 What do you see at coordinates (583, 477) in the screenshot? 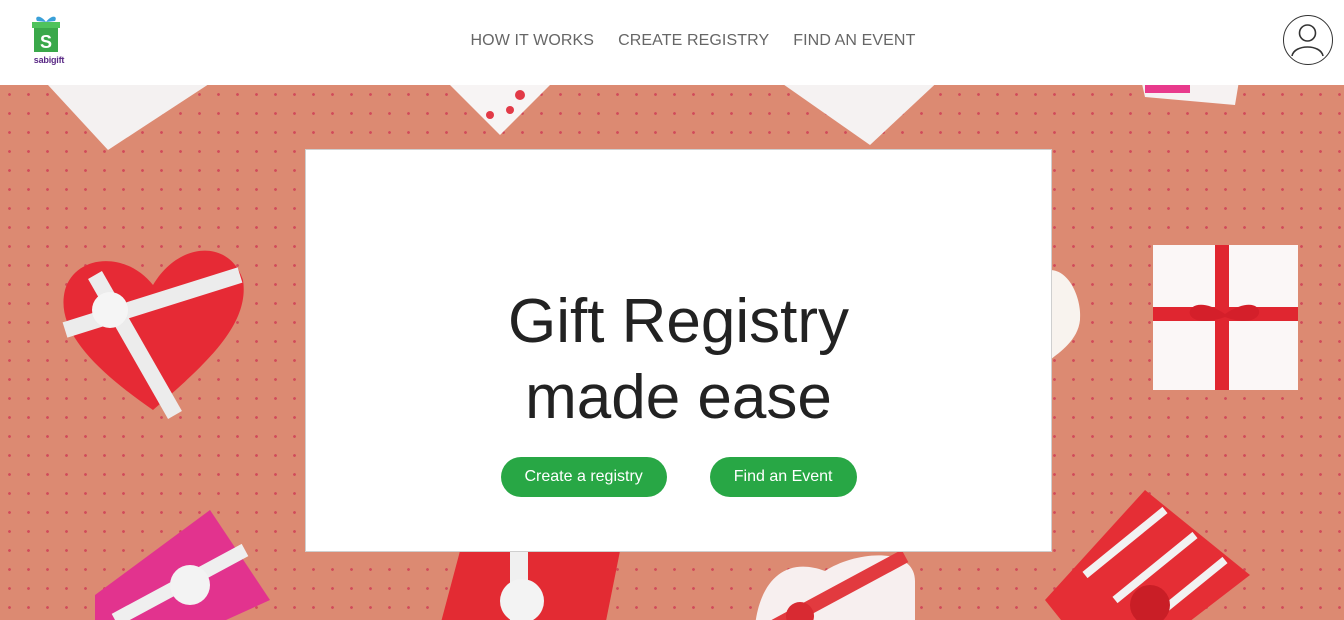
I see `create-registry-button: Create a registry` at bounding box center [583, 477].